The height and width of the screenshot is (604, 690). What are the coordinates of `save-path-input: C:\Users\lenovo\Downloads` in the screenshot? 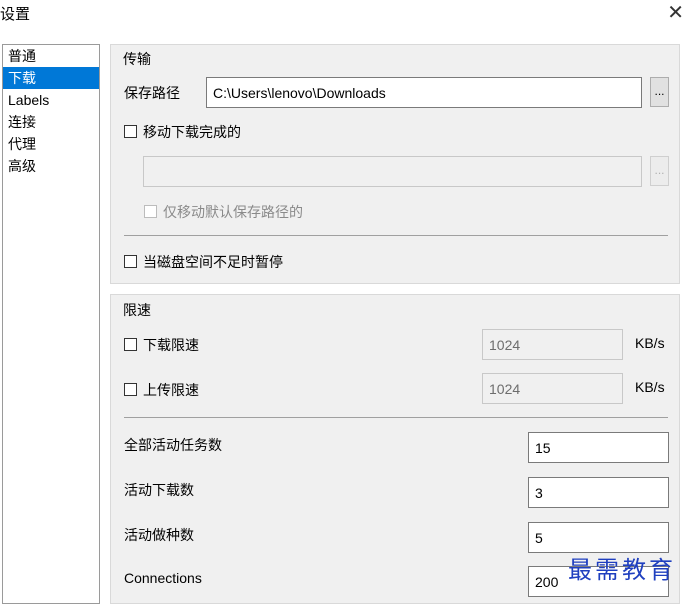 It's located at (424, 92).